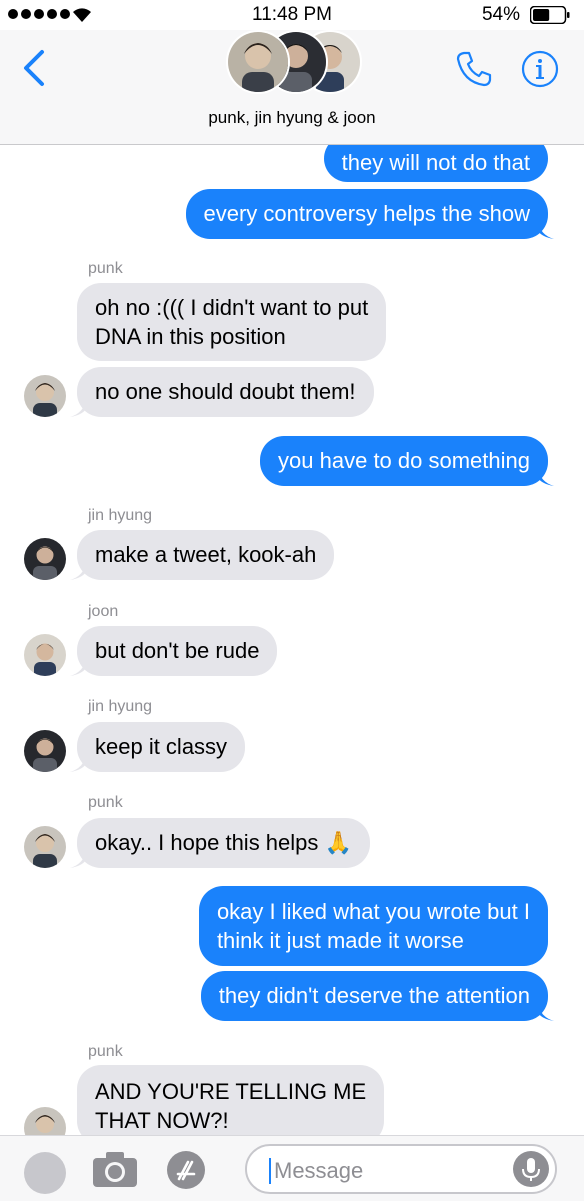 This screenshot has width=584, height=1201. What do you see at coordinates (500, 14) in the screenshot?
I see `battery-percent: 54%` at bounding box center [500, 14].